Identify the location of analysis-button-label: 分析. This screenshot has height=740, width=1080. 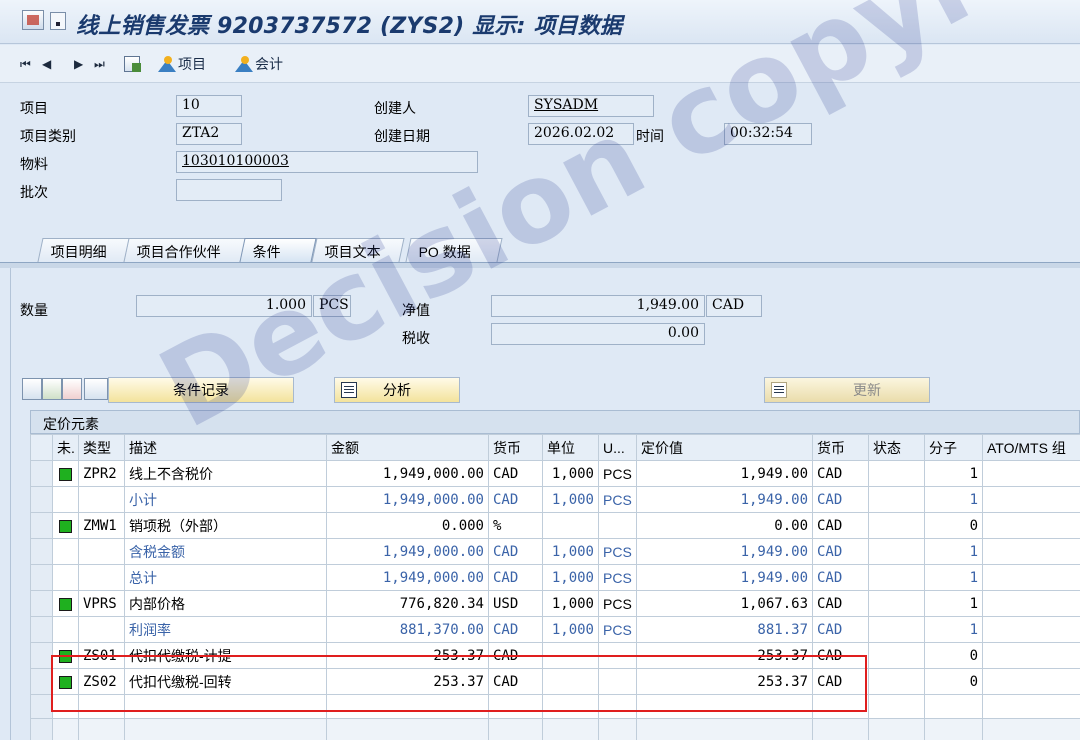
(397, 390).